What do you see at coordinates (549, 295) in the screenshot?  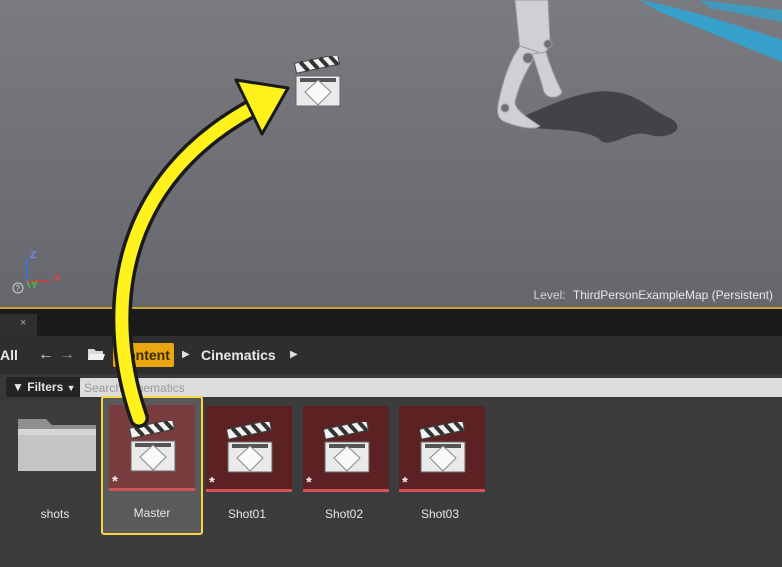 I see `level-label: Level:` at bounding box center [549, 295].